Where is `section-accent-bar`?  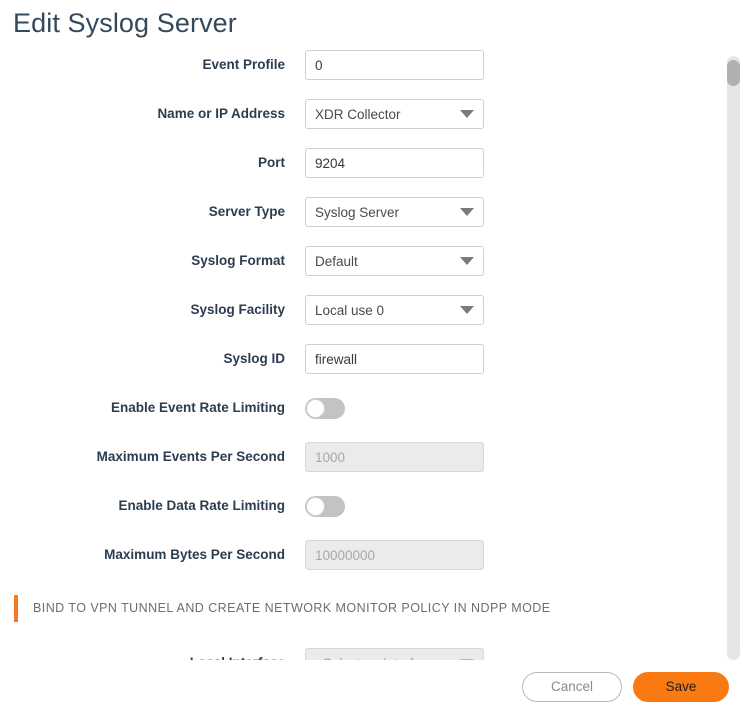
section-accent-bar is located at coordinates (16, 608).